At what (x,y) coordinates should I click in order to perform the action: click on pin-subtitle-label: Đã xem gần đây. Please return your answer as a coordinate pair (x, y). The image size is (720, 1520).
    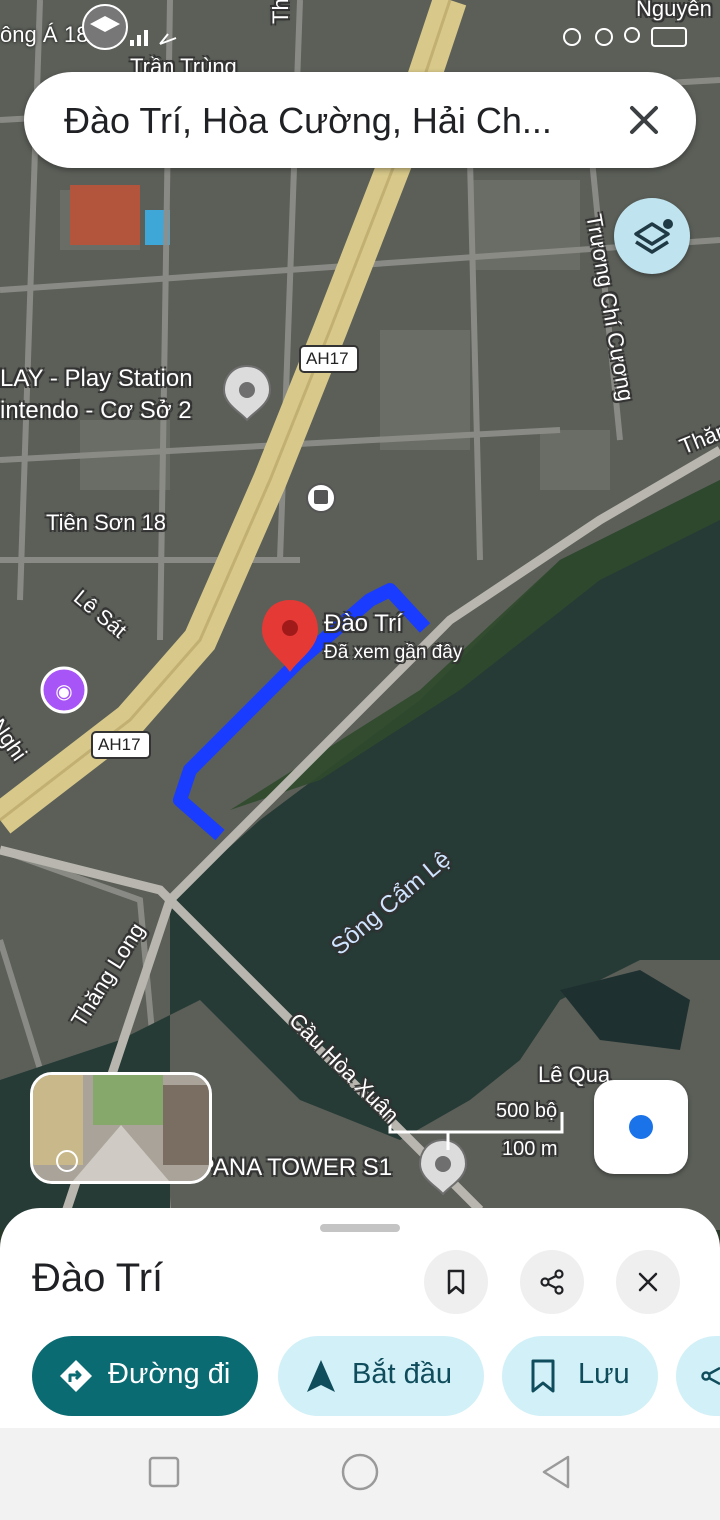
    Looking at the image, I should click on (393, 652).